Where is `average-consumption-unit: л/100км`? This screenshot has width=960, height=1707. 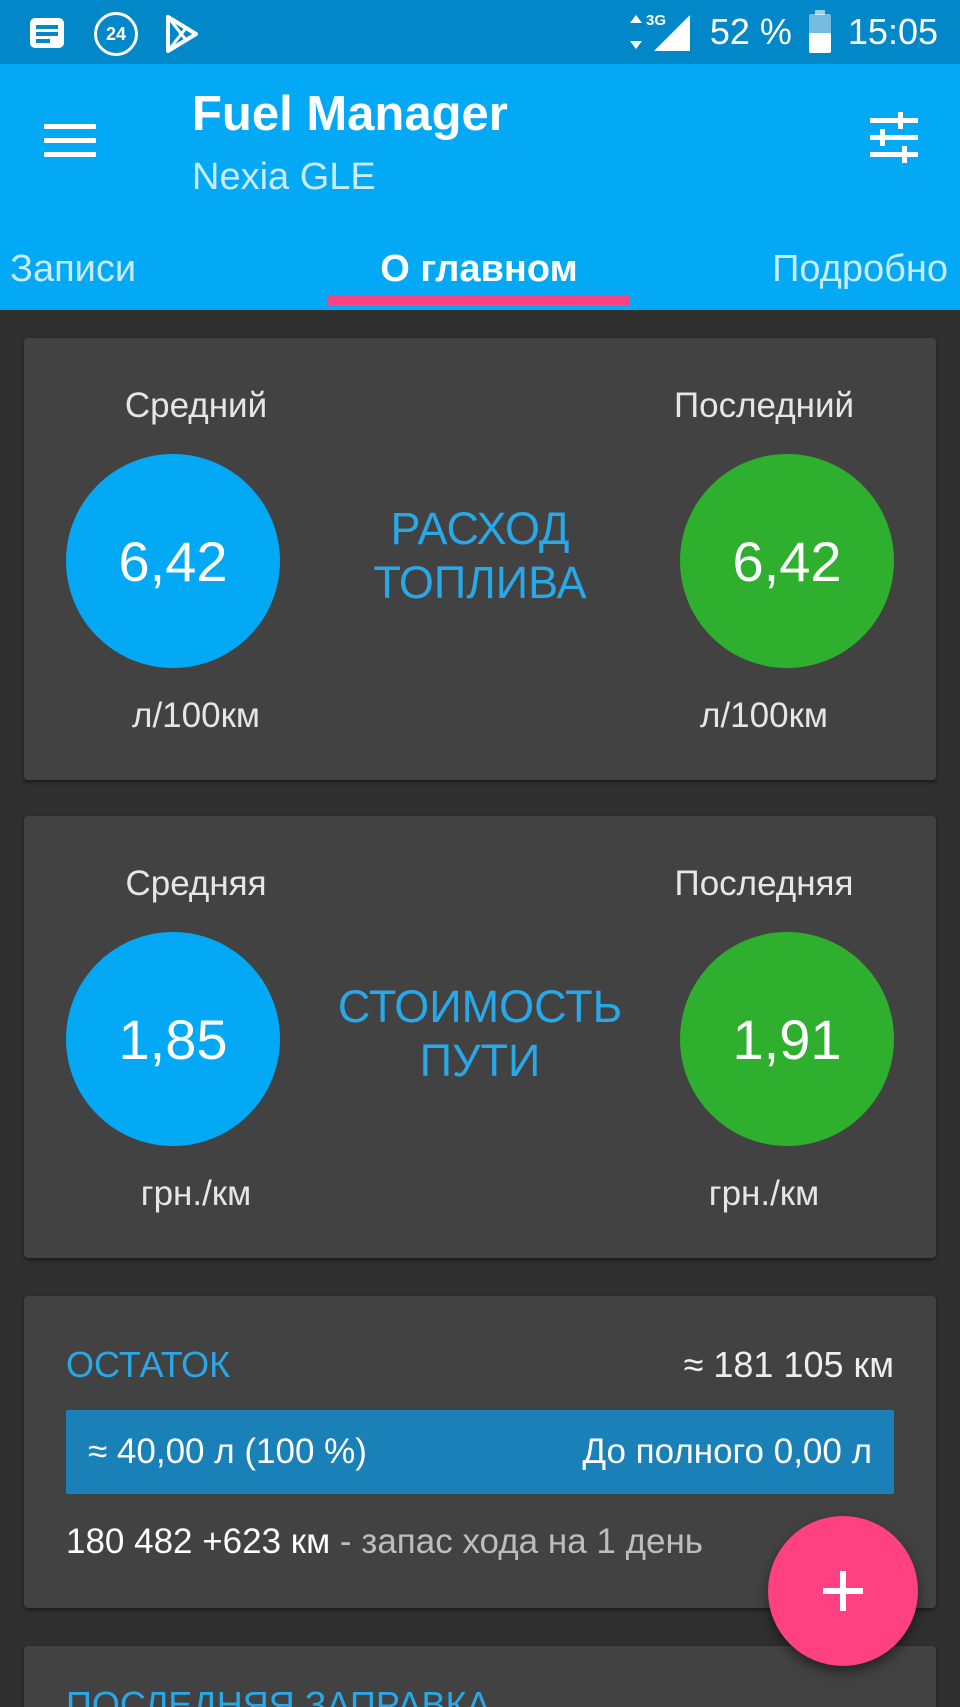 average-consumption-unit: л/100км is located at coordinates (196, 715).